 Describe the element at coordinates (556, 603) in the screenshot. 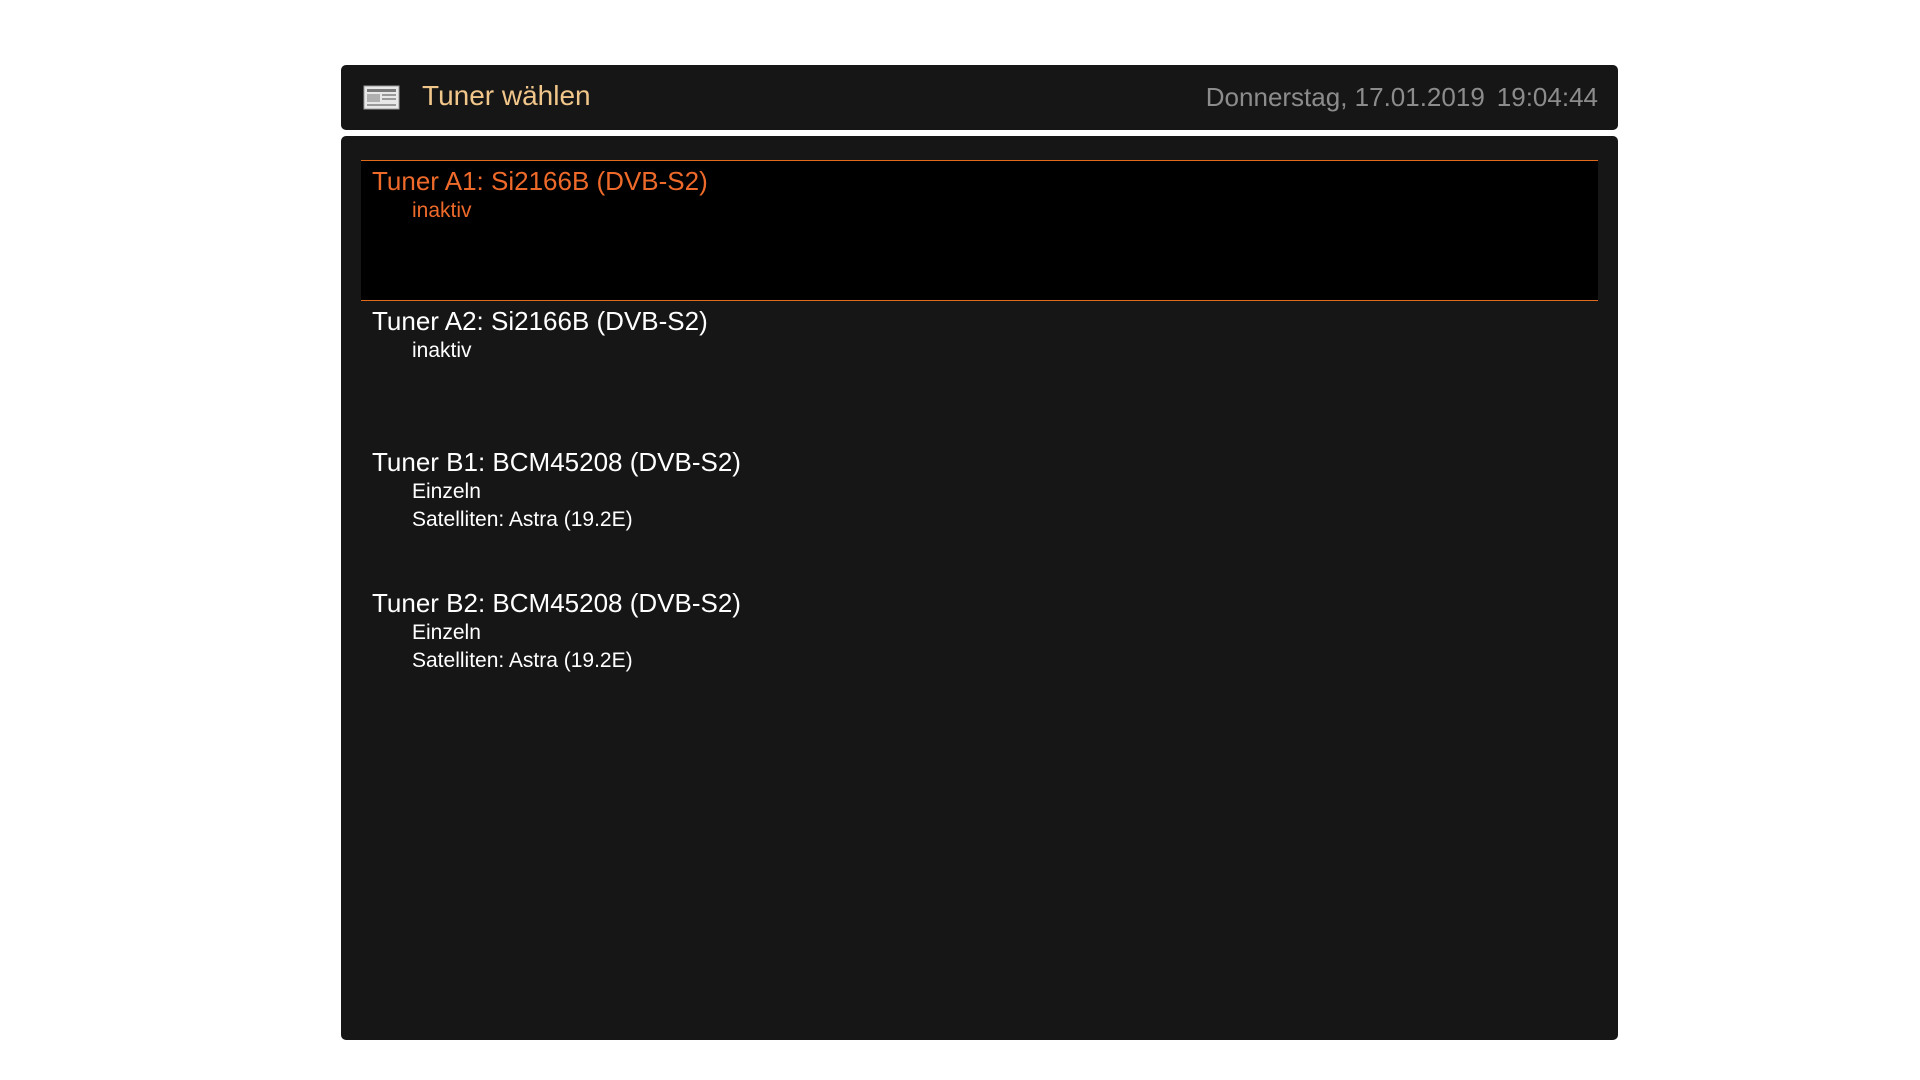

I see `tuner-title: Tuner B2: BCM45208 (DVB-S2)` at that location.